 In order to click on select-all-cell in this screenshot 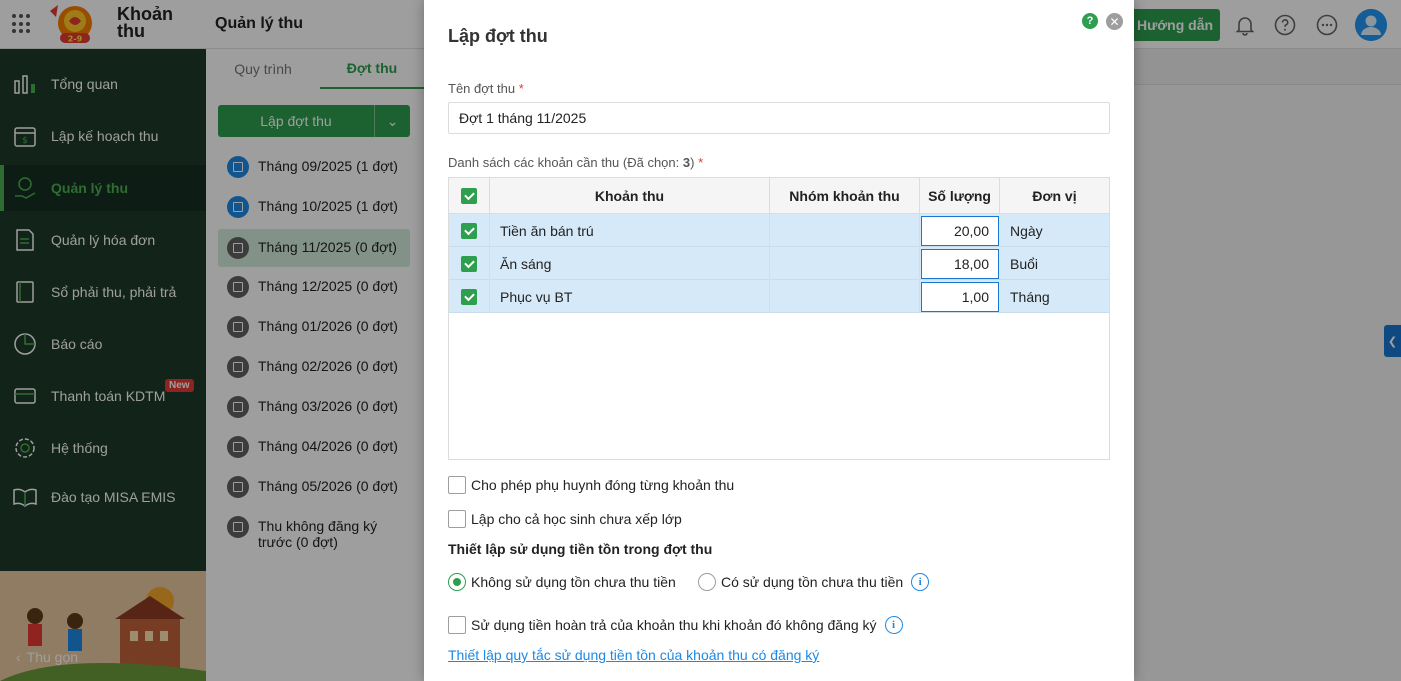, I will do `click(469, 196)`.